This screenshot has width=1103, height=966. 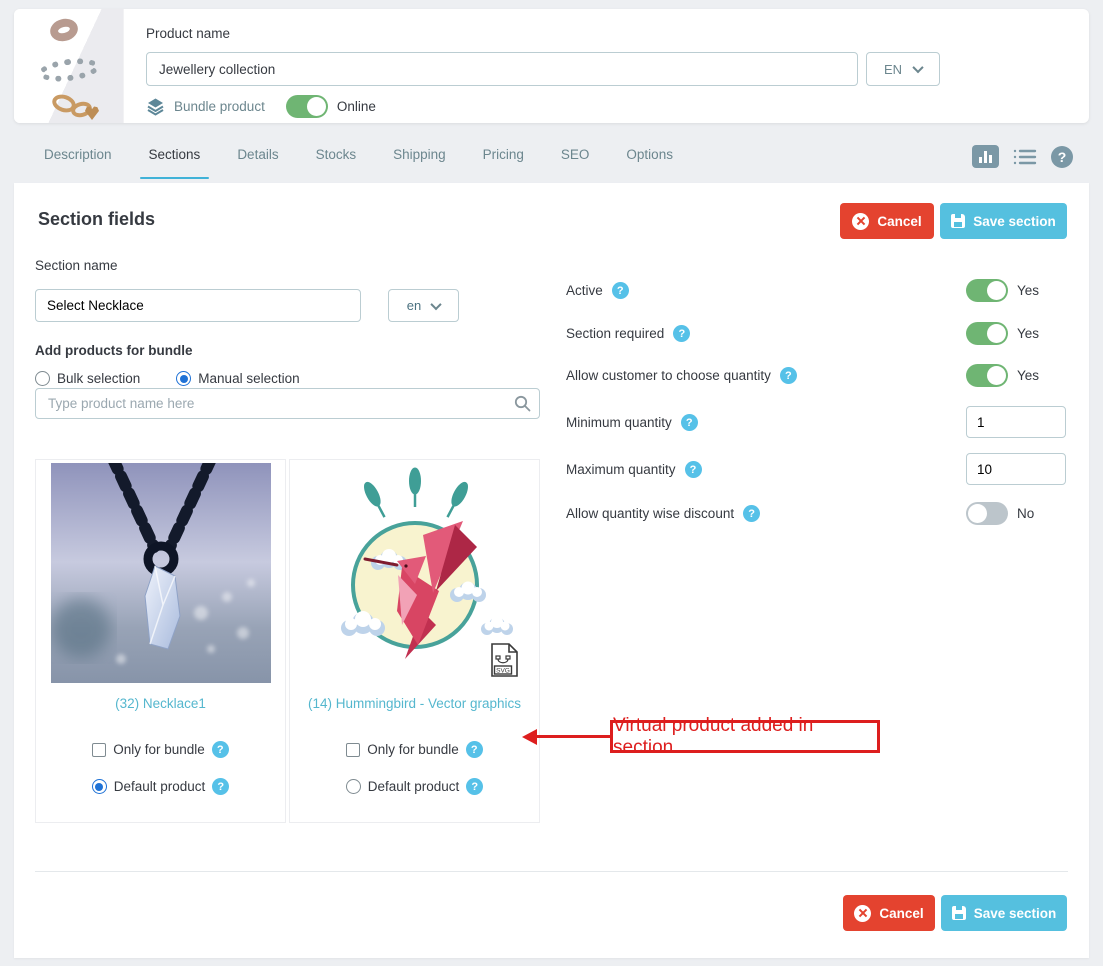 What do you see at coordinates (1028, 290) in the screenshot?
I see `active-value: Yes` at bounding box center [1028, 290].